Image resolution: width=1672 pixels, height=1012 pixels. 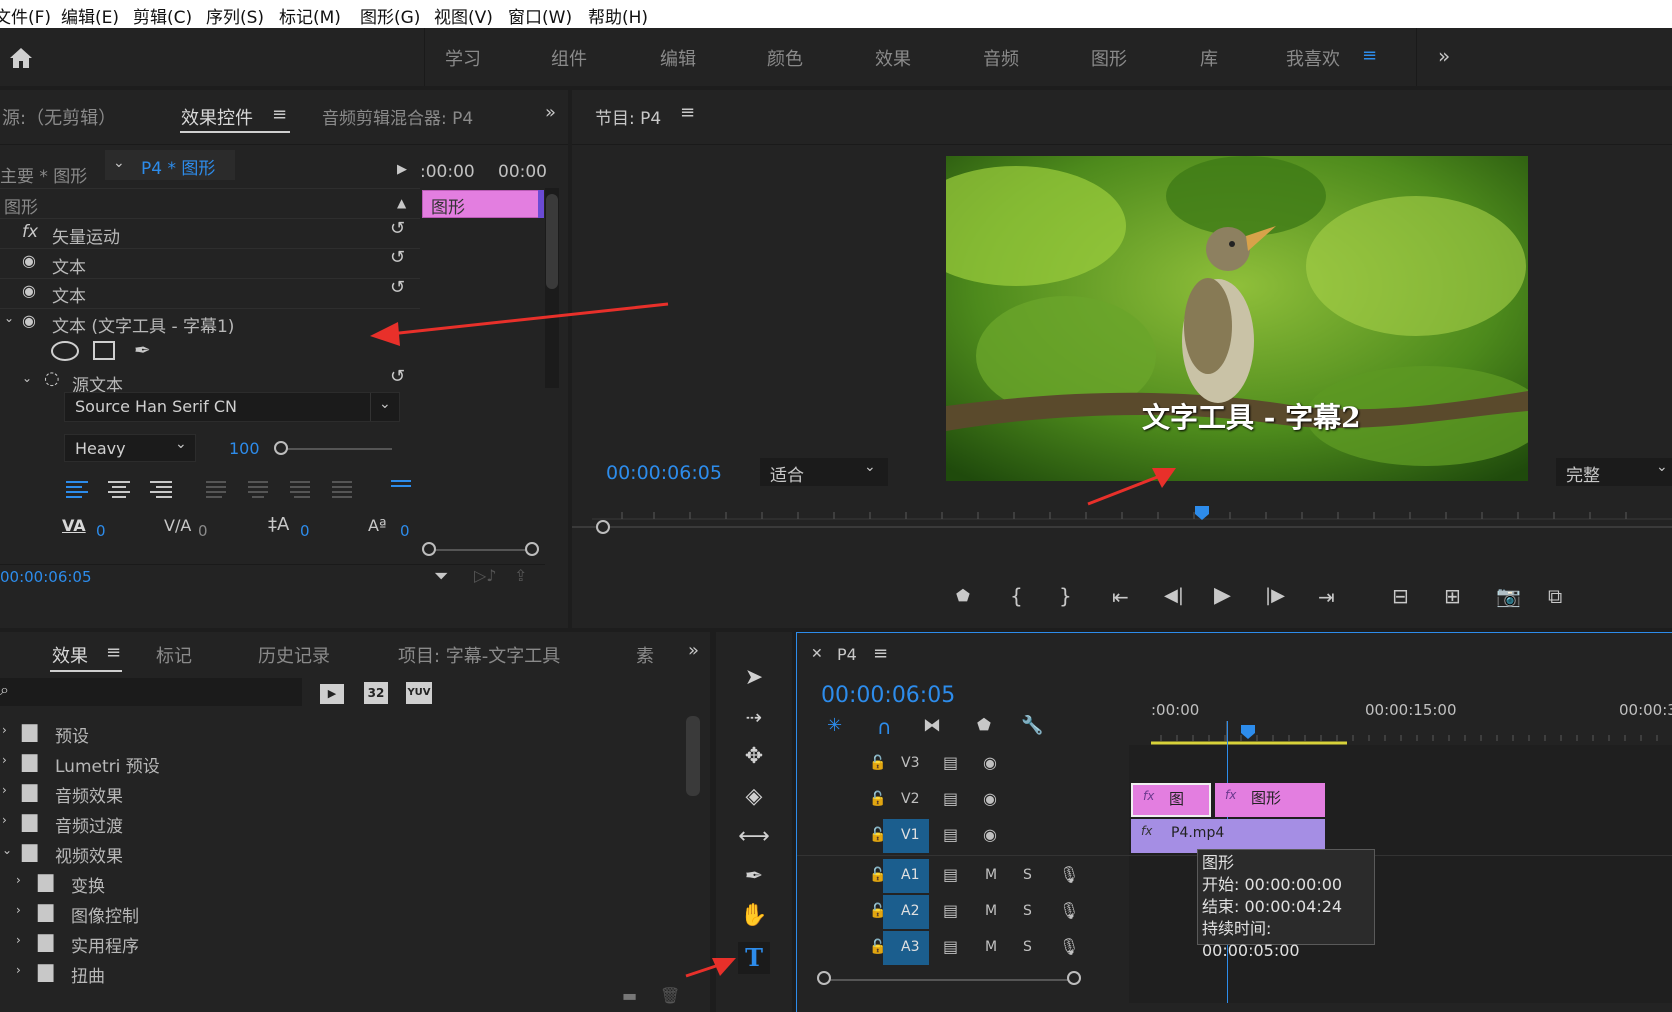 I want to click on tree-item-video-effects: ⌄ ▆ 视频效果, so click(x=340, y=853).